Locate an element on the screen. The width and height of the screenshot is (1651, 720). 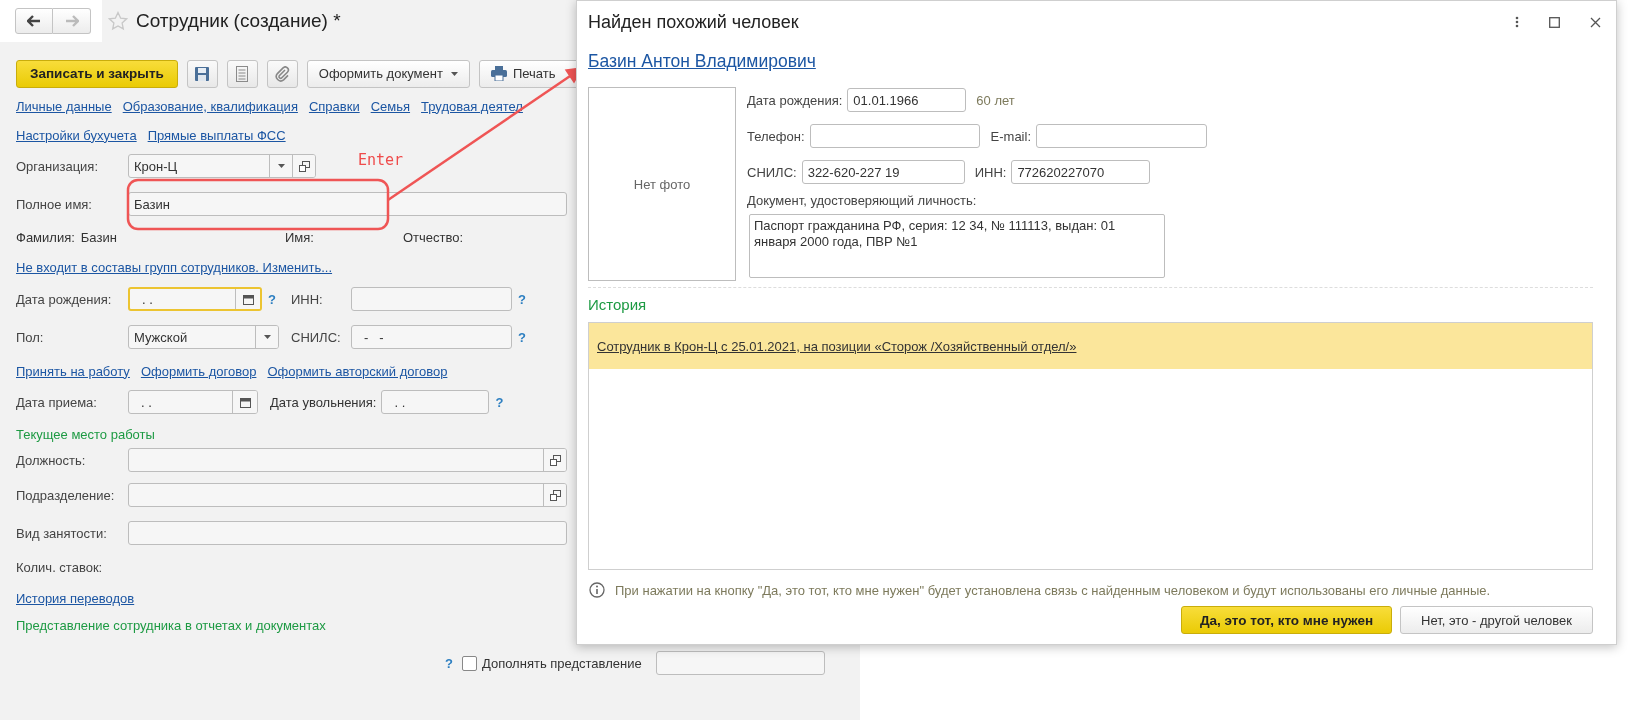
dropdown-button is located at coordinates (266, 337).